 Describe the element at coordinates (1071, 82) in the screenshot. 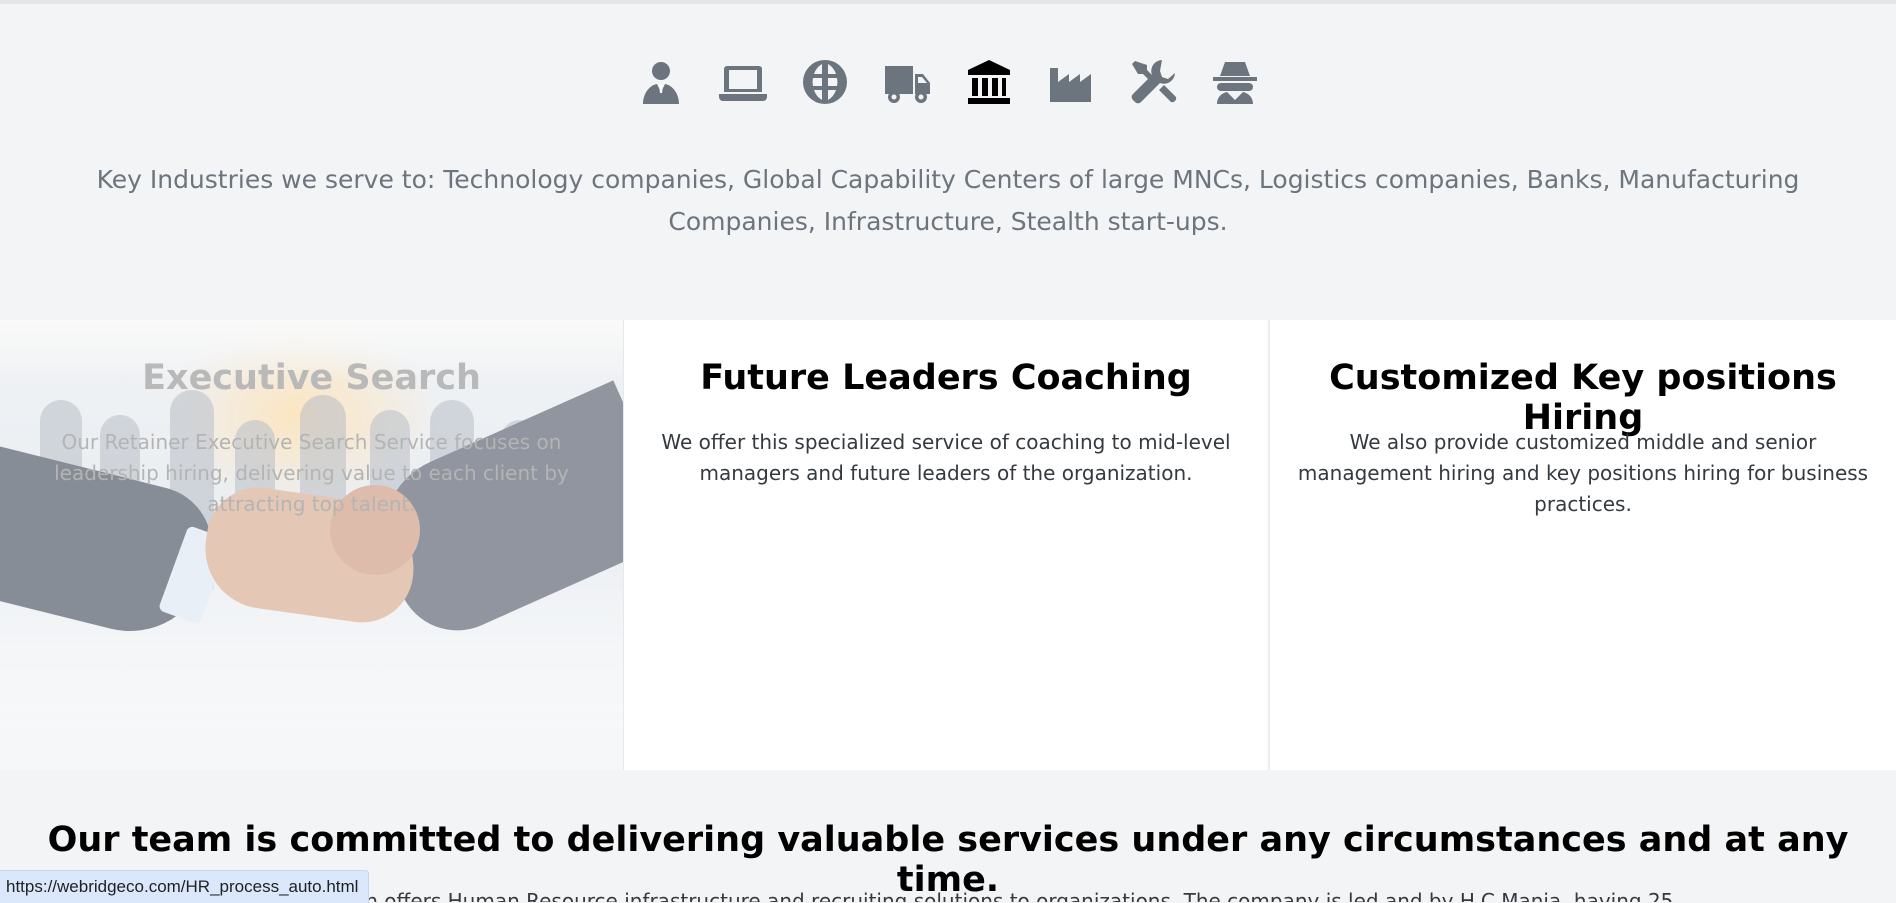

I see `factory-icon` at that location.